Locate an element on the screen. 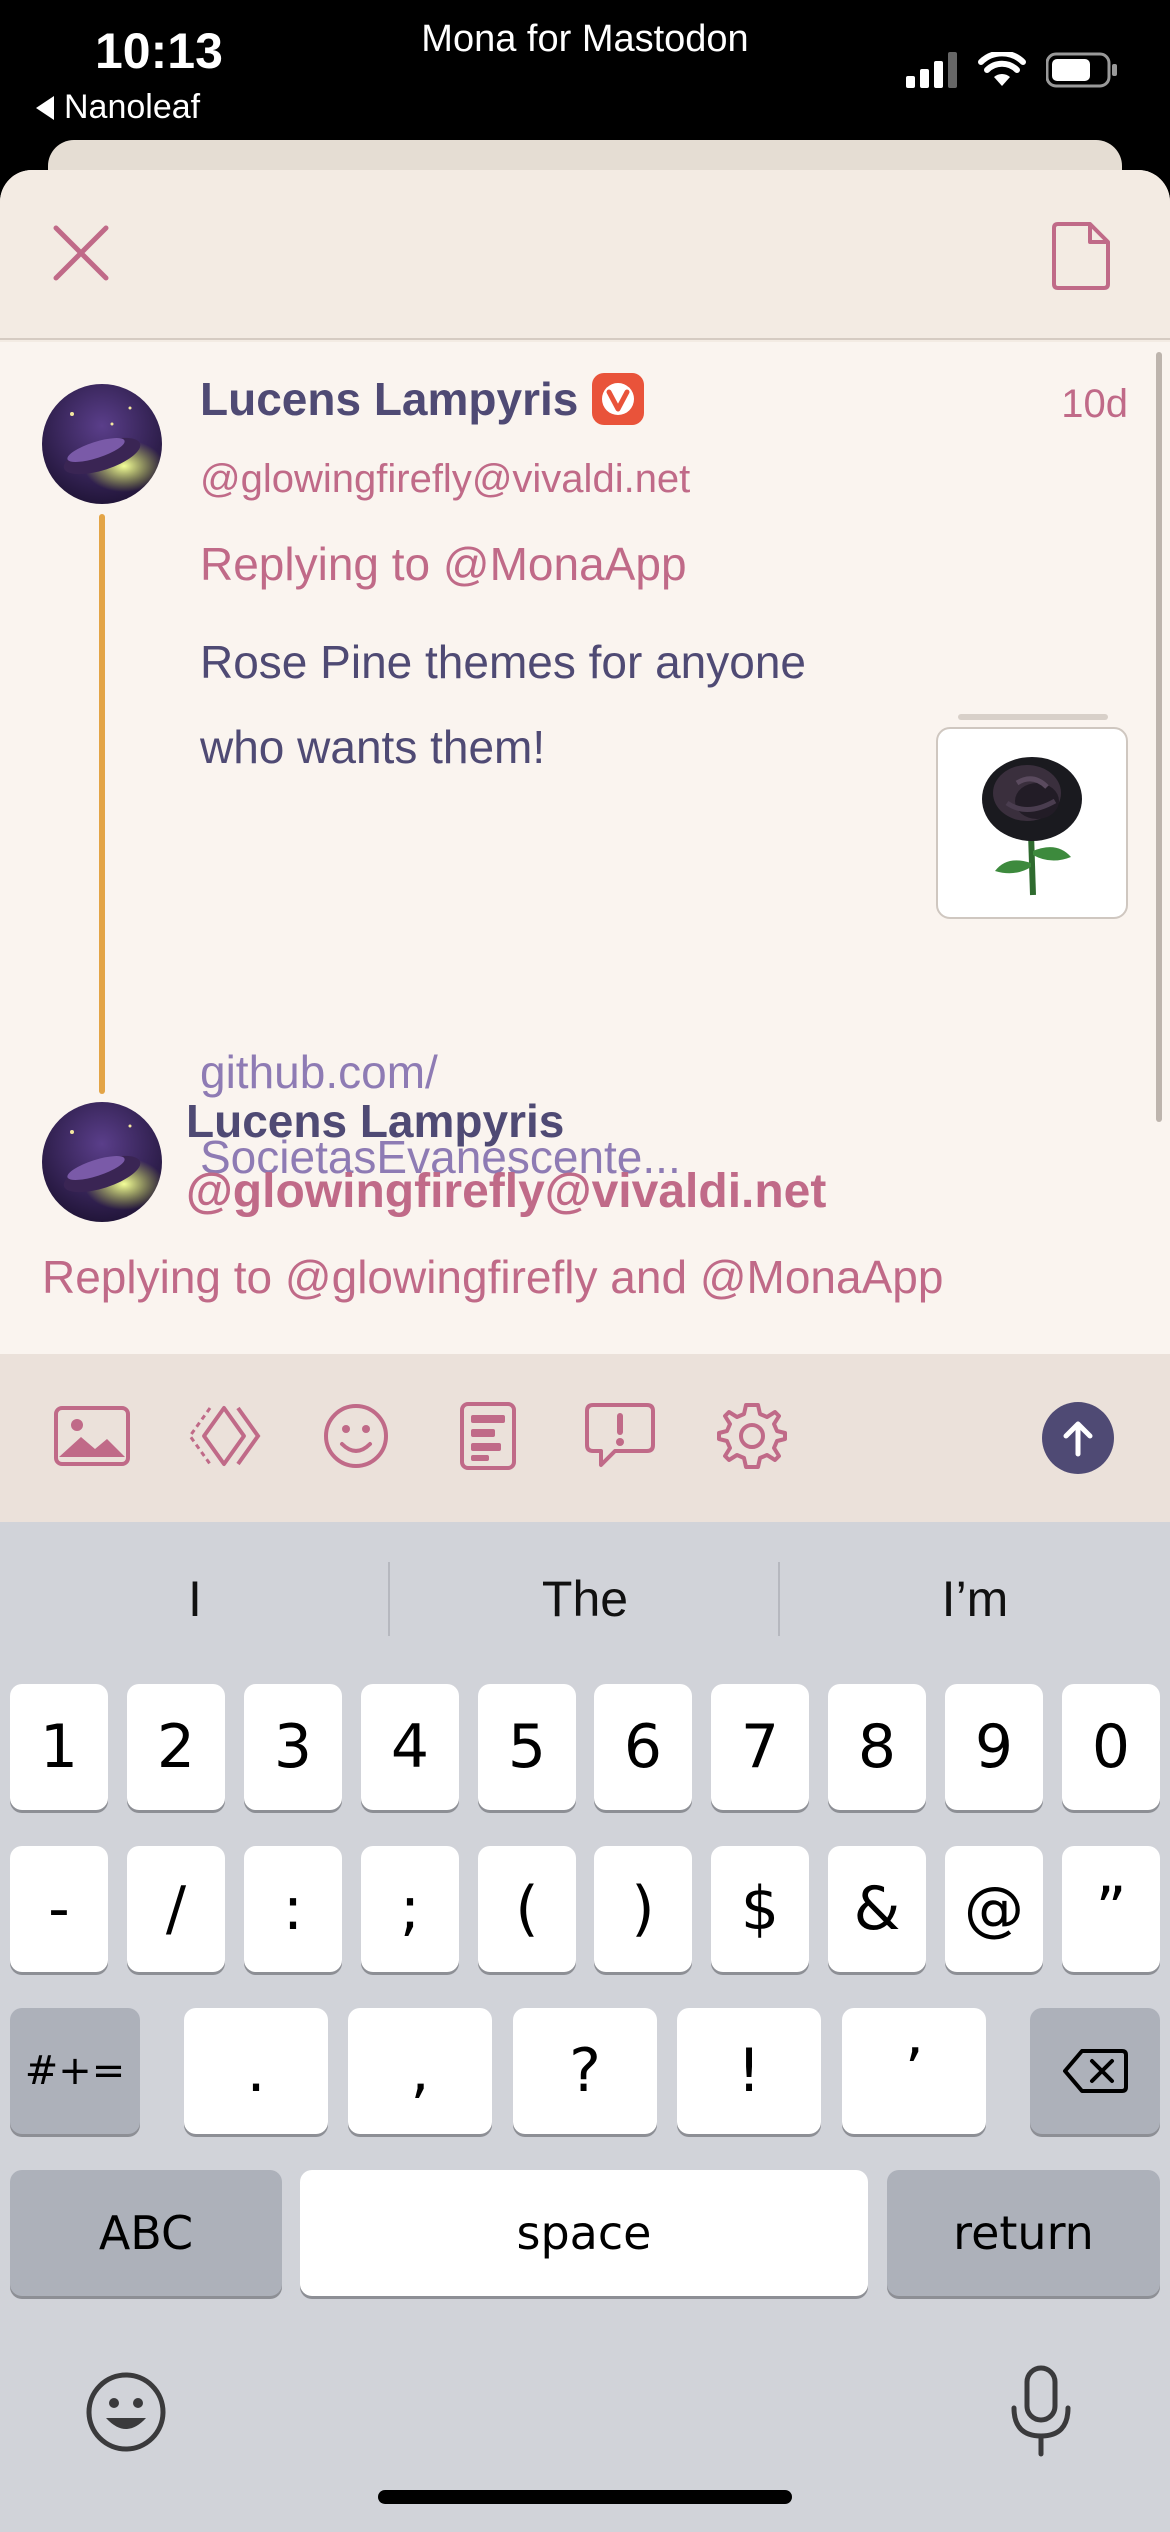  suggestion-item: I is located at coordinates (195, 1599).